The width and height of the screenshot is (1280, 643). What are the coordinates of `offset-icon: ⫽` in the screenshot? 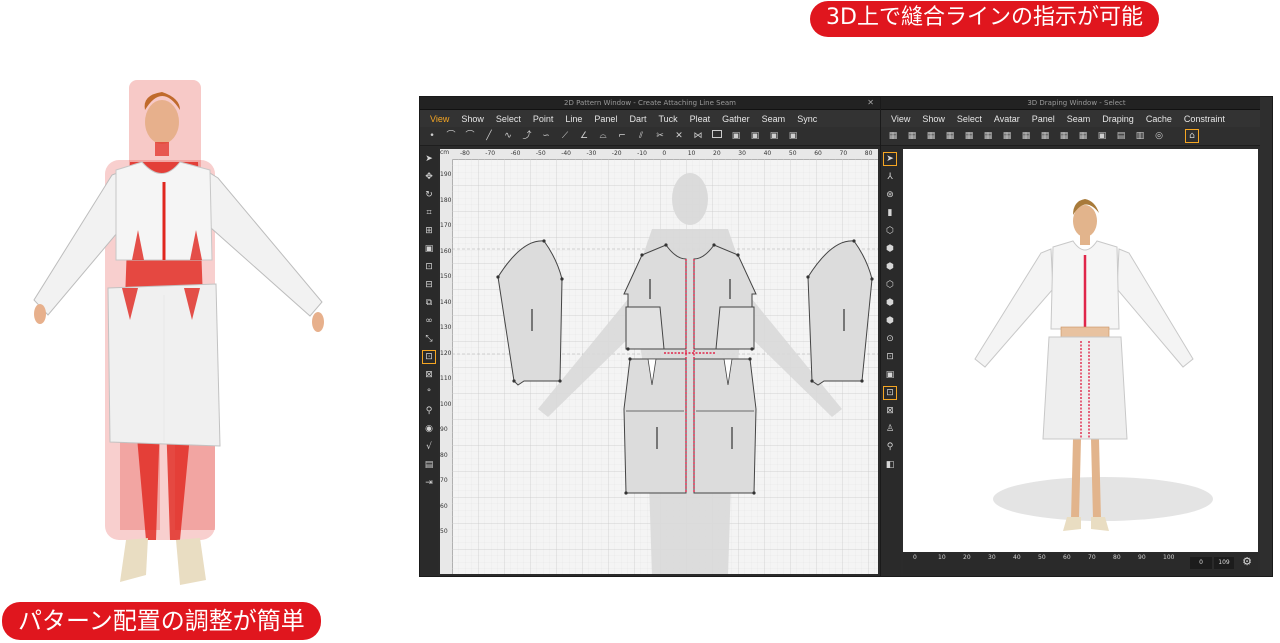 It's located at (641, 136).